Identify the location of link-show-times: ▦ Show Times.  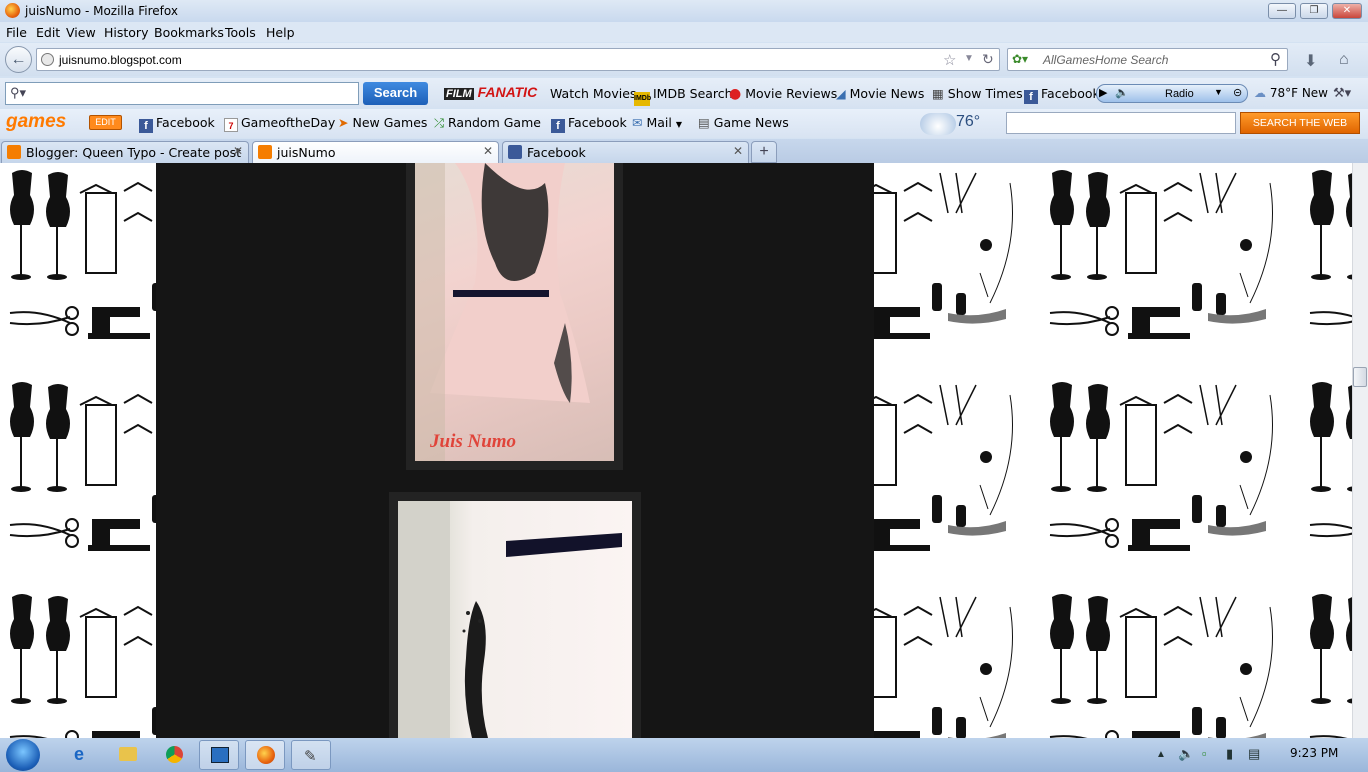
(977, 93).